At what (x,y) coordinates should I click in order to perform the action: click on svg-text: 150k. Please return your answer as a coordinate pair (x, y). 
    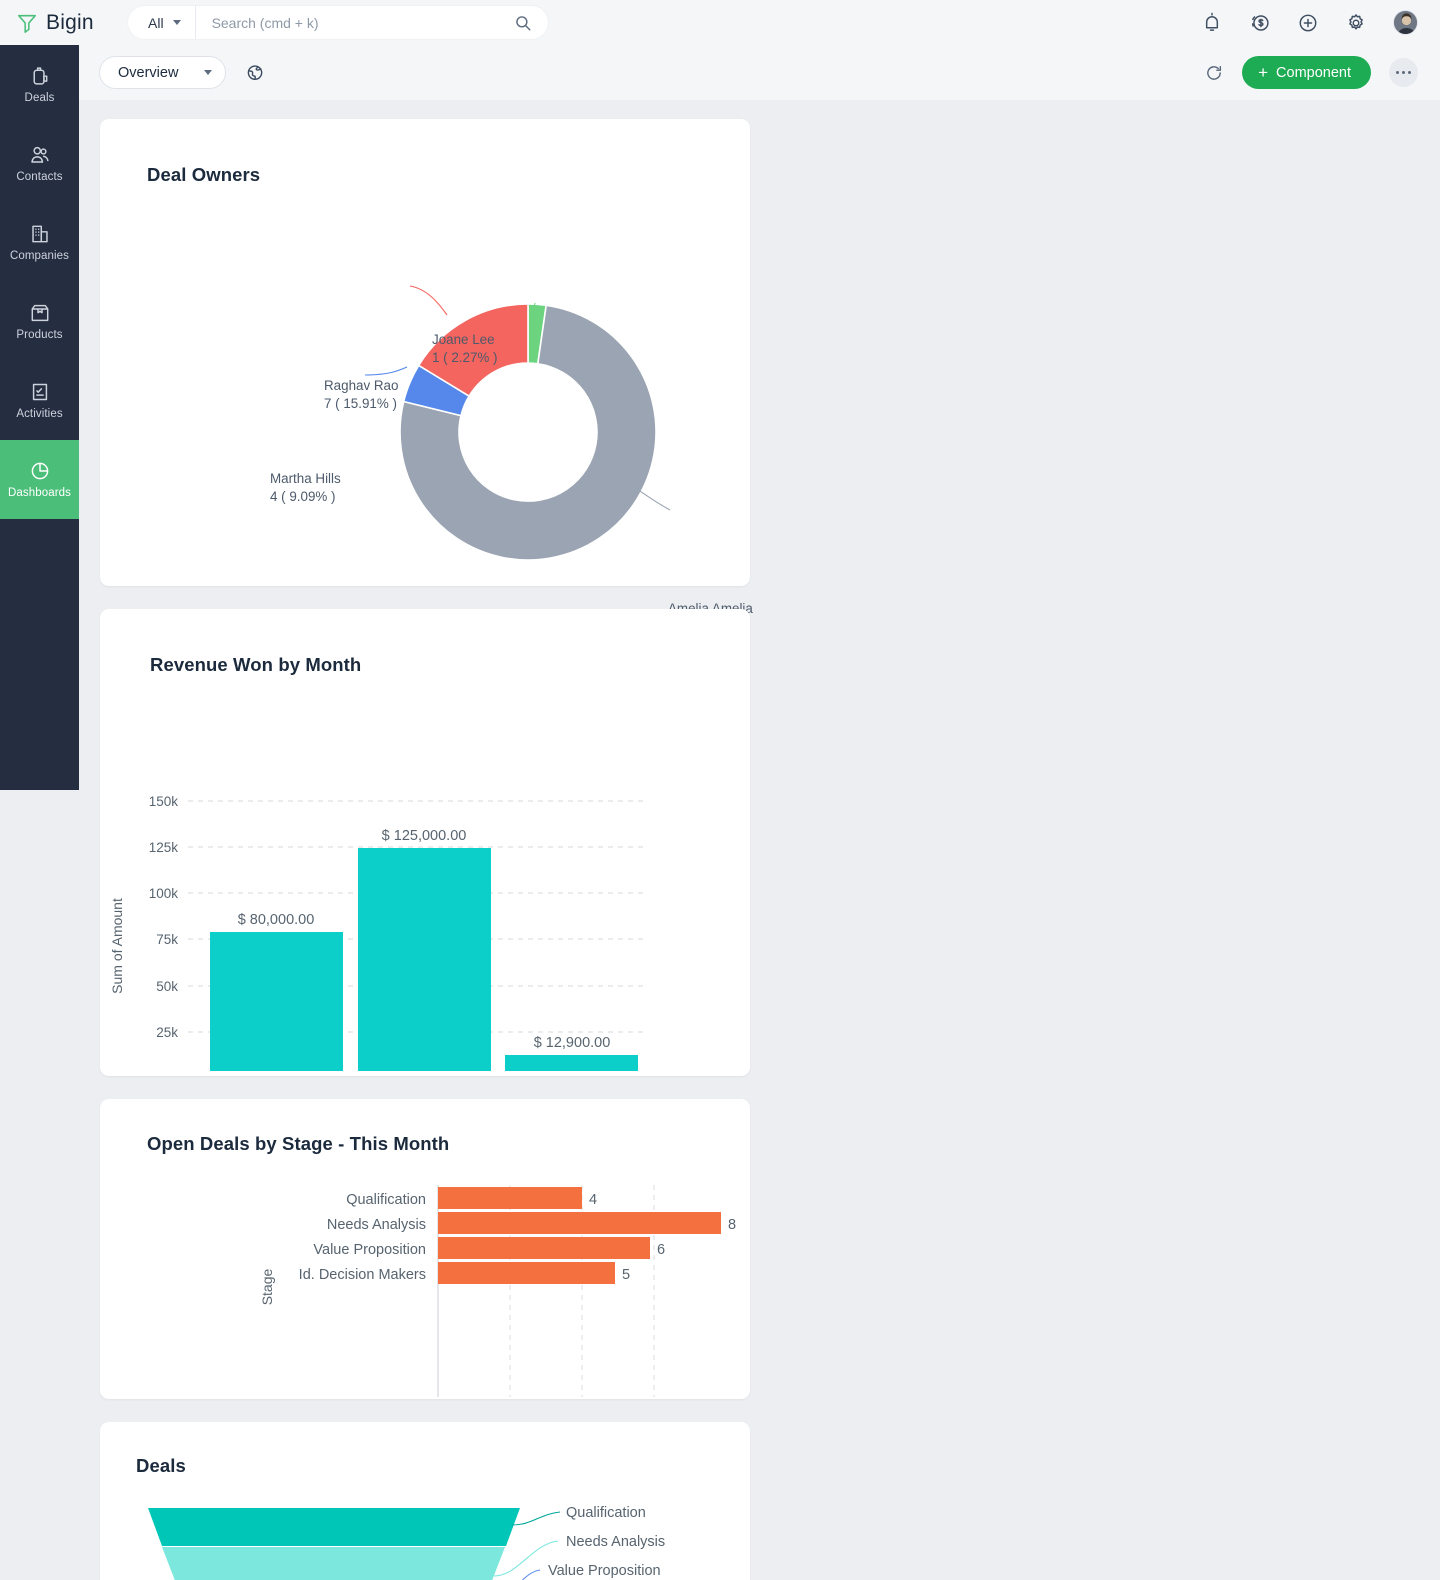
    Looking at the image, I should click on (164, 801).